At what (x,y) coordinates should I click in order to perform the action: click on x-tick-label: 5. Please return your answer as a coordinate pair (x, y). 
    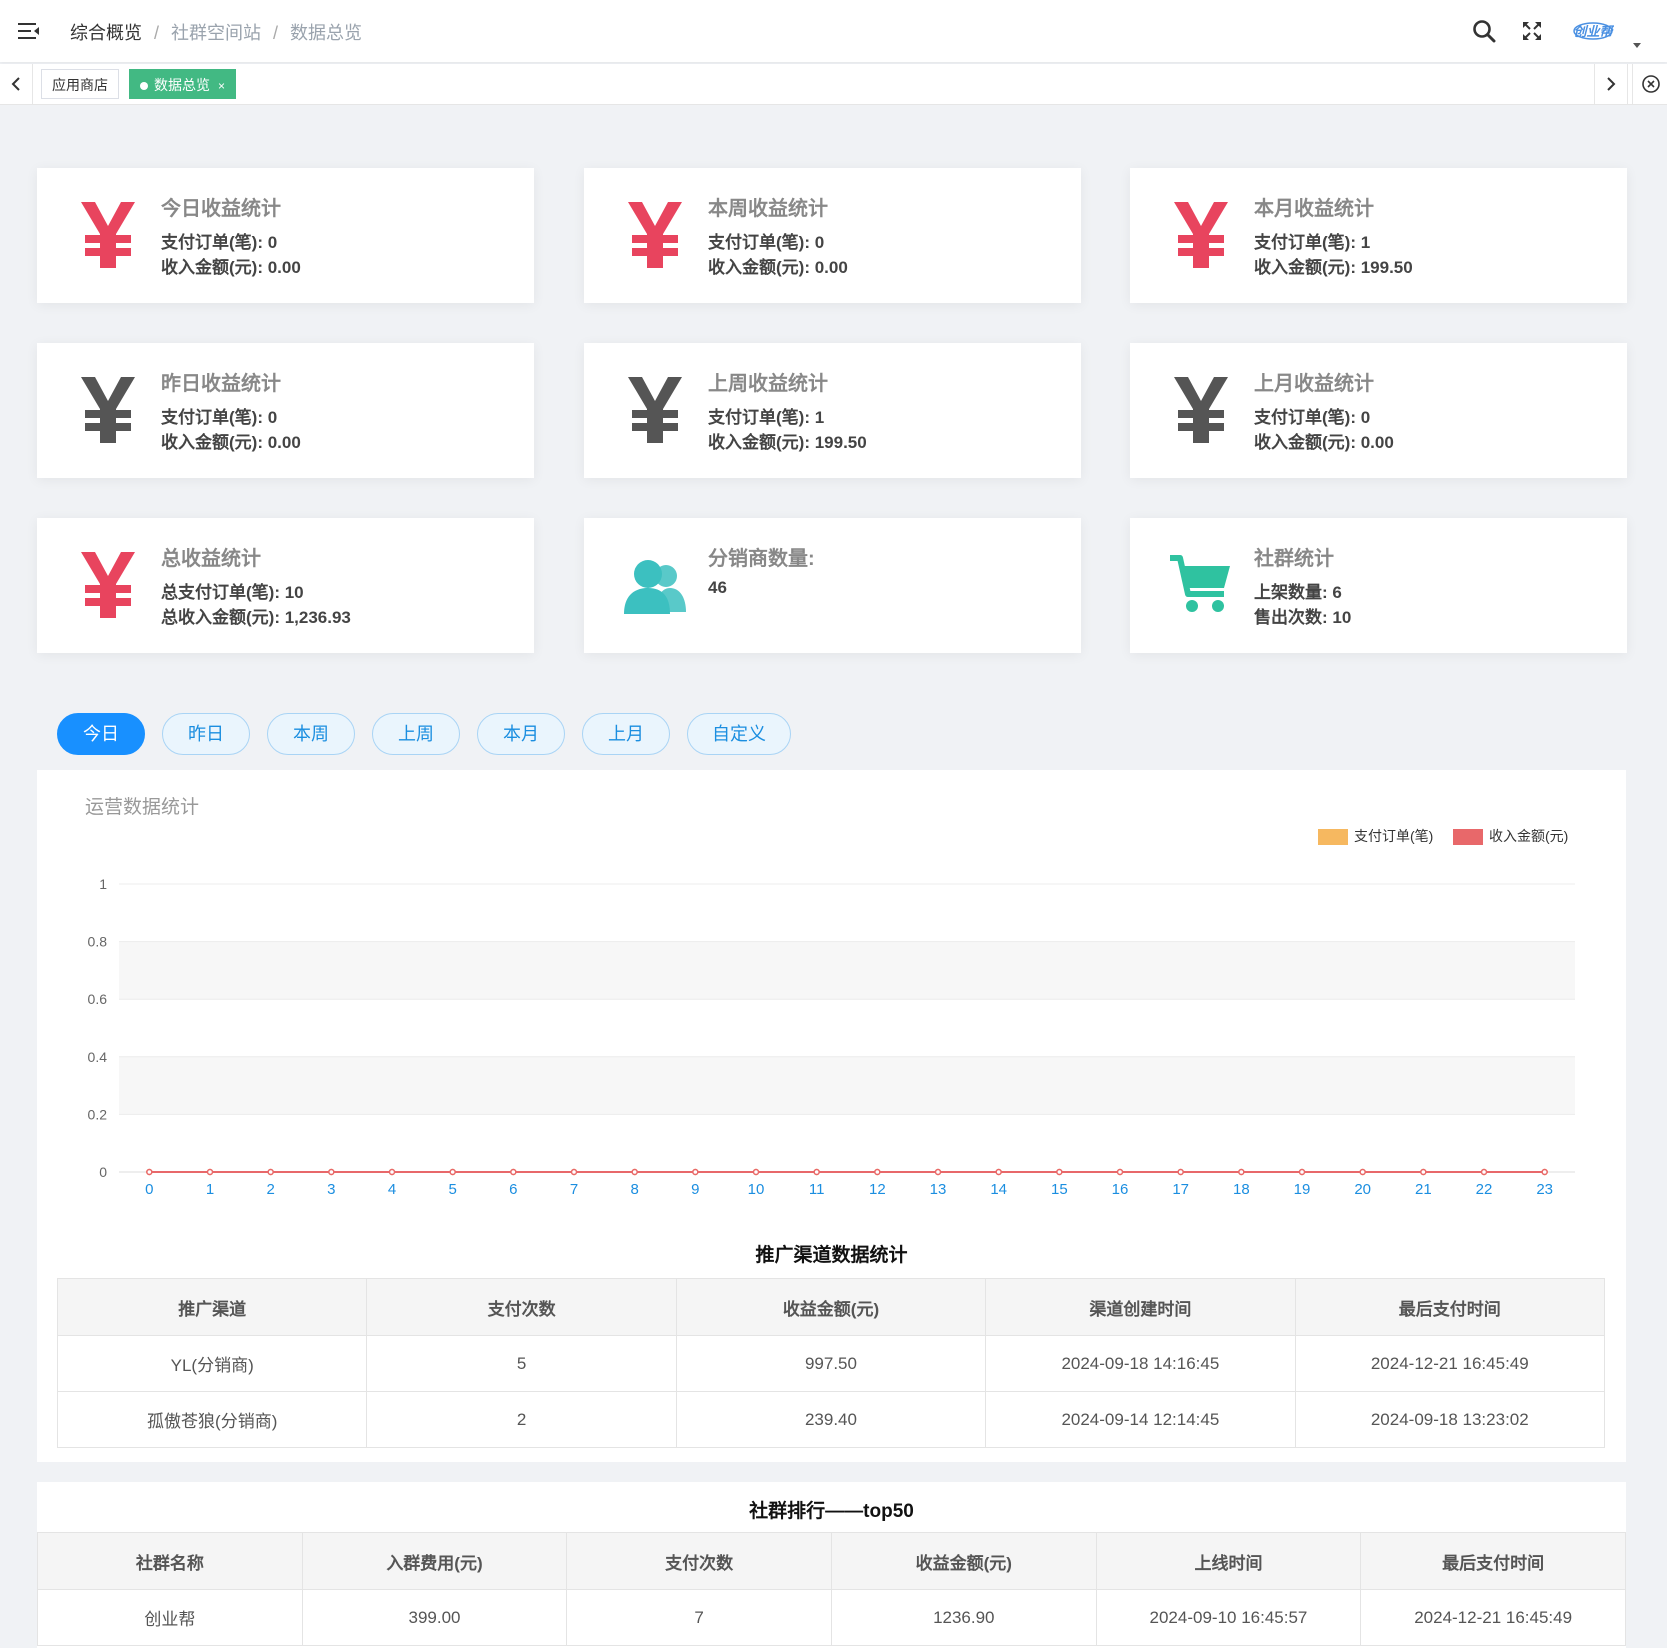
    Looking at the image, I should click on (452, 1189).